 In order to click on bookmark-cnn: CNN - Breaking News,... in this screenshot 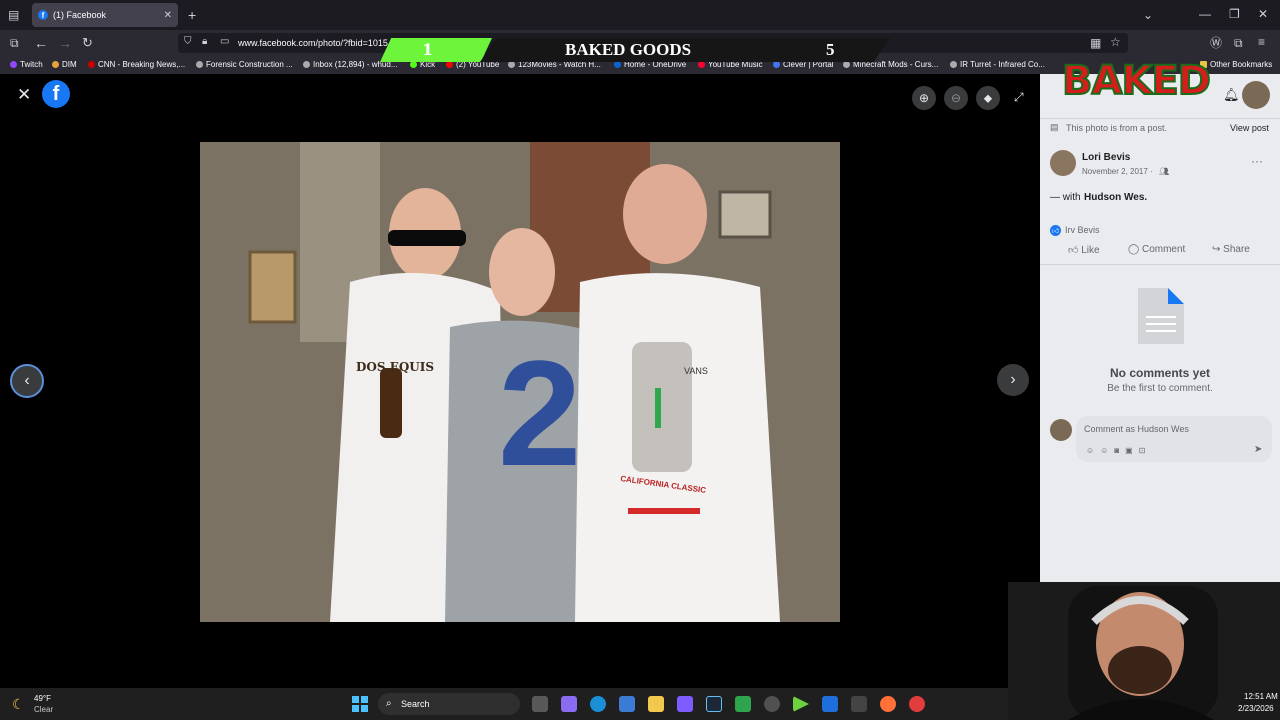, I will do `click(136, 64)`.